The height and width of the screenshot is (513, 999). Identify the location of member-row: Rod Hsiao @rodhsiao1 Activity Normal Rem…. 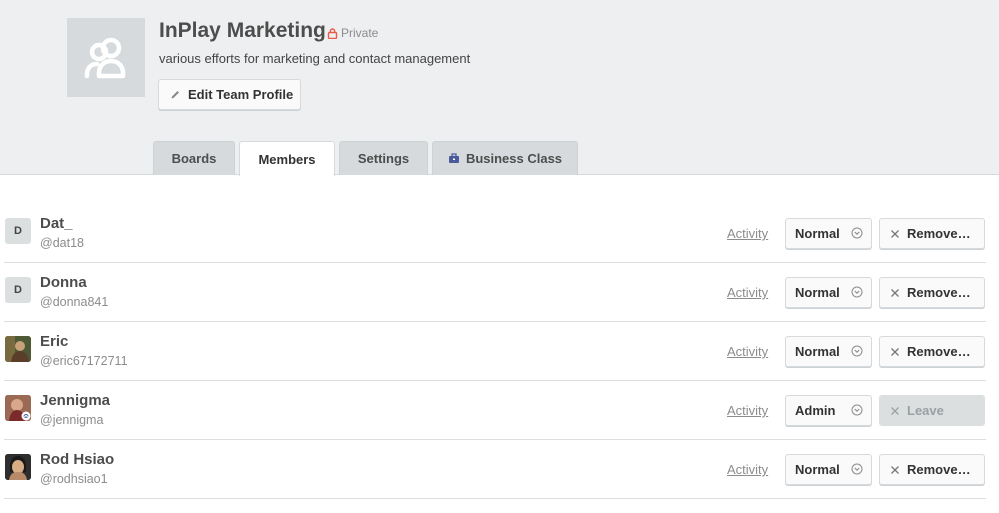
(495, 469).